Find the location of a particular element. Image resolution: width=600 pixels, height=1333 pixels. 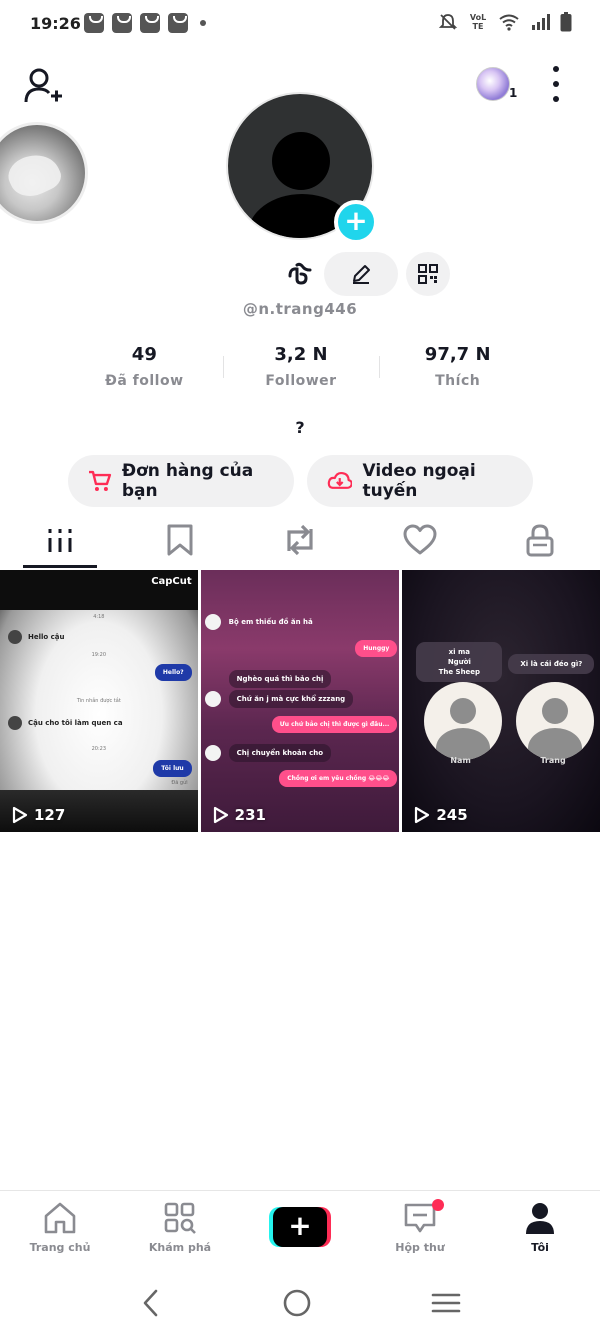

offline-videos-button: Video ngoại tuyến is located at coordinates (420, 481).